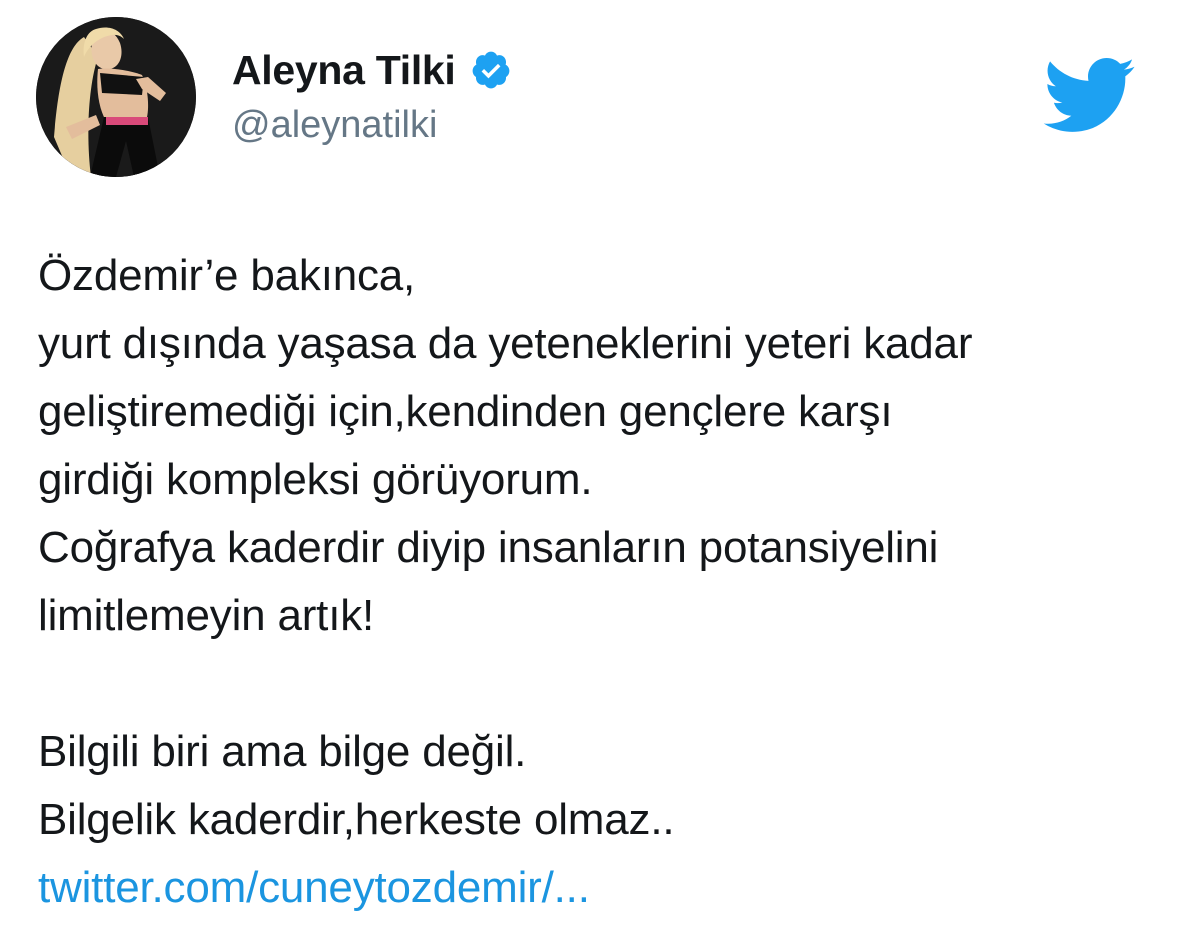 This screenshot has width=1200, height=941. I want to click on tweet-line: Bilgelik kaderdir,herkeste olmaz.., so click(356, 819).